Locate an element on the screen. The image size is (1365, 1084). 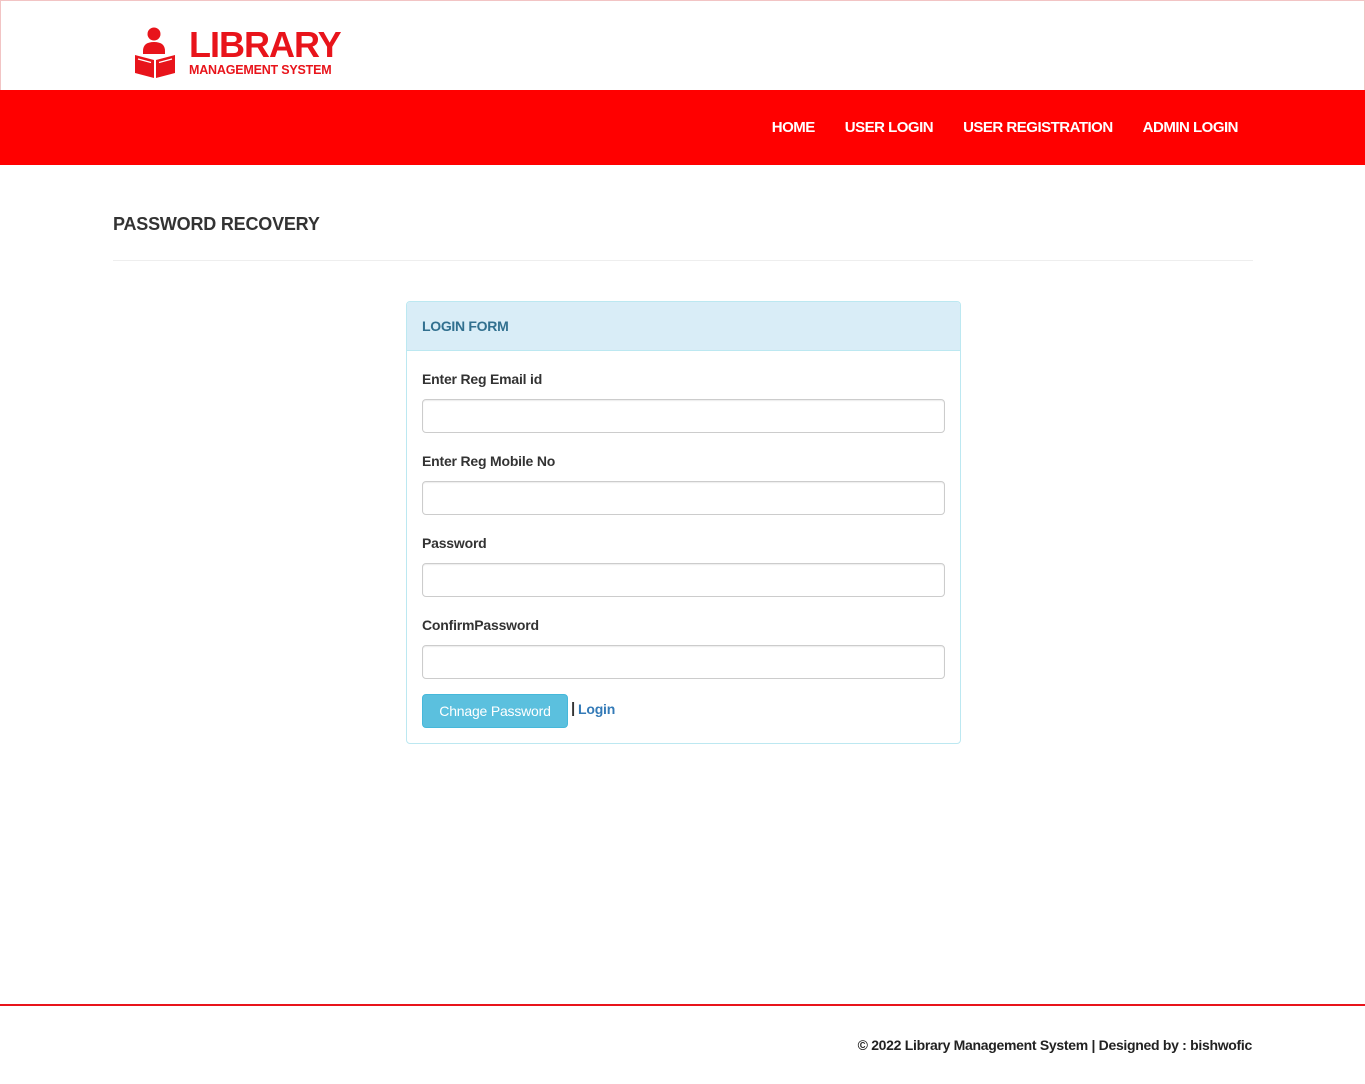
footer-divider is located at coordinates (682, 1005).